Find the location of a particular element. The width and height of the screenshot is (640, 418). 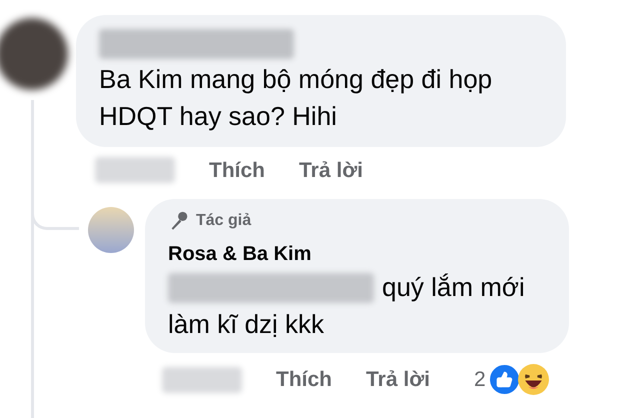

author-badge-label: Tác giả is located at coordinates (224, 221).